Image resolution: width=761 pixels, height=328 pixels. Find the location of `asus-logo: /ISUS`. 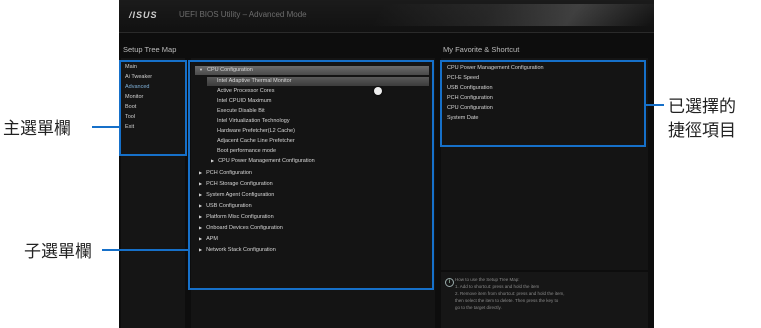

asus-logo: /ISUS is located at coordinates (143, 15).